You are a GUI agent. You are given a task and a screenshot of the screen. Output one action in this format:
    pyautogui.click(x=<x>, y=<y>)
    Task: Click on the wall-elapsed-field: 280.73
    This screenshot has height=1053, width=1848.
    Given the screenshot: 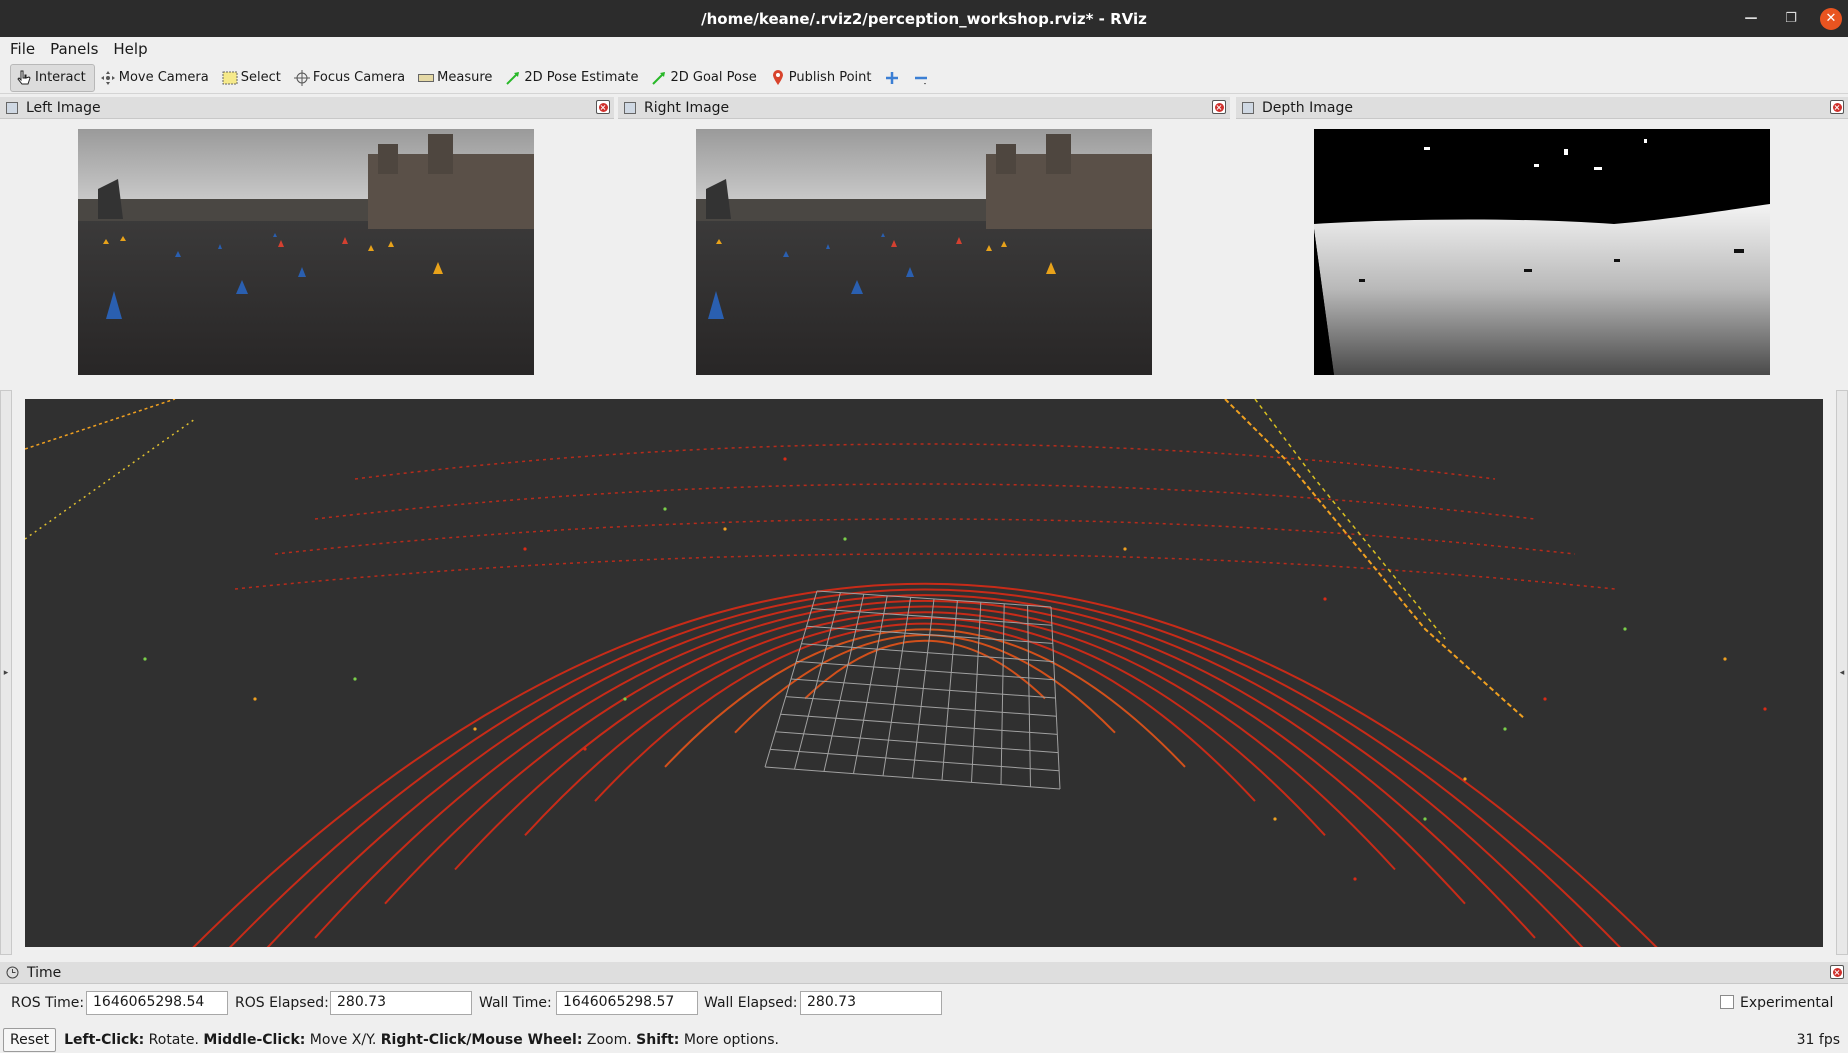 What is the action you would take?
    pyautogui.click(x=871, y=1003)
    